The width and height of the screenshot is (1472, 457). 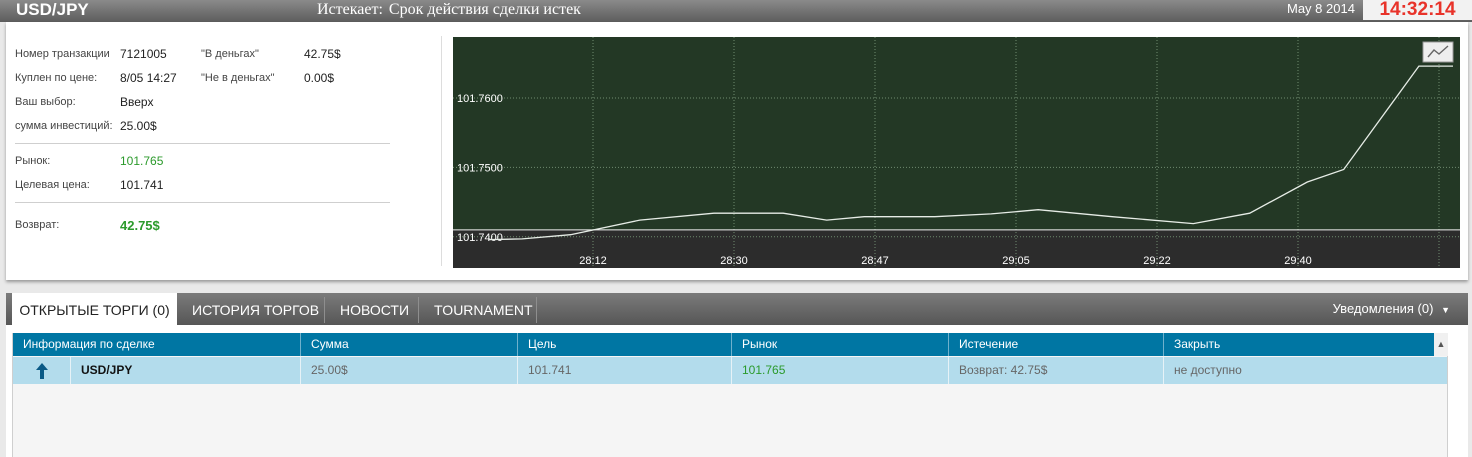 I want to click on bought-value: 8/05 14:27, so click(x=148, y=78).